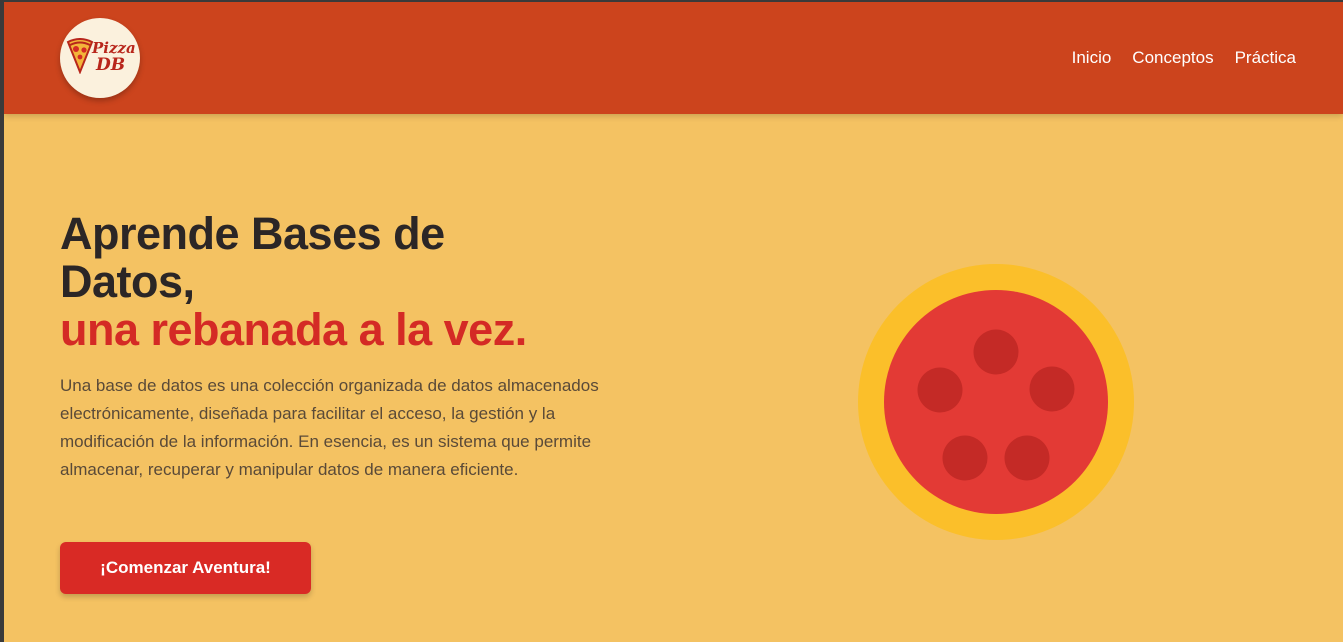  What do you see at coordinates (1172, 58) in the screenshot?
I see `nav-link-conceptos: Conceptos` at bounding box center [1172, 58].